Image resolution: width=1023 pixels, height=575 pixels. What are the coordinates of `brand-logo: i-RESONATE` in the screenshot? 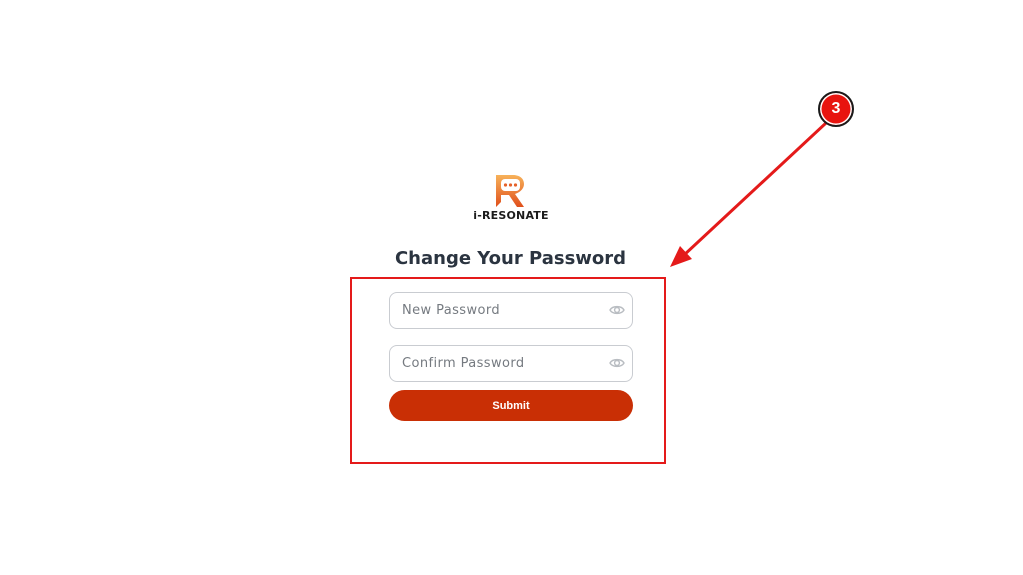 It's located at (511, 198).